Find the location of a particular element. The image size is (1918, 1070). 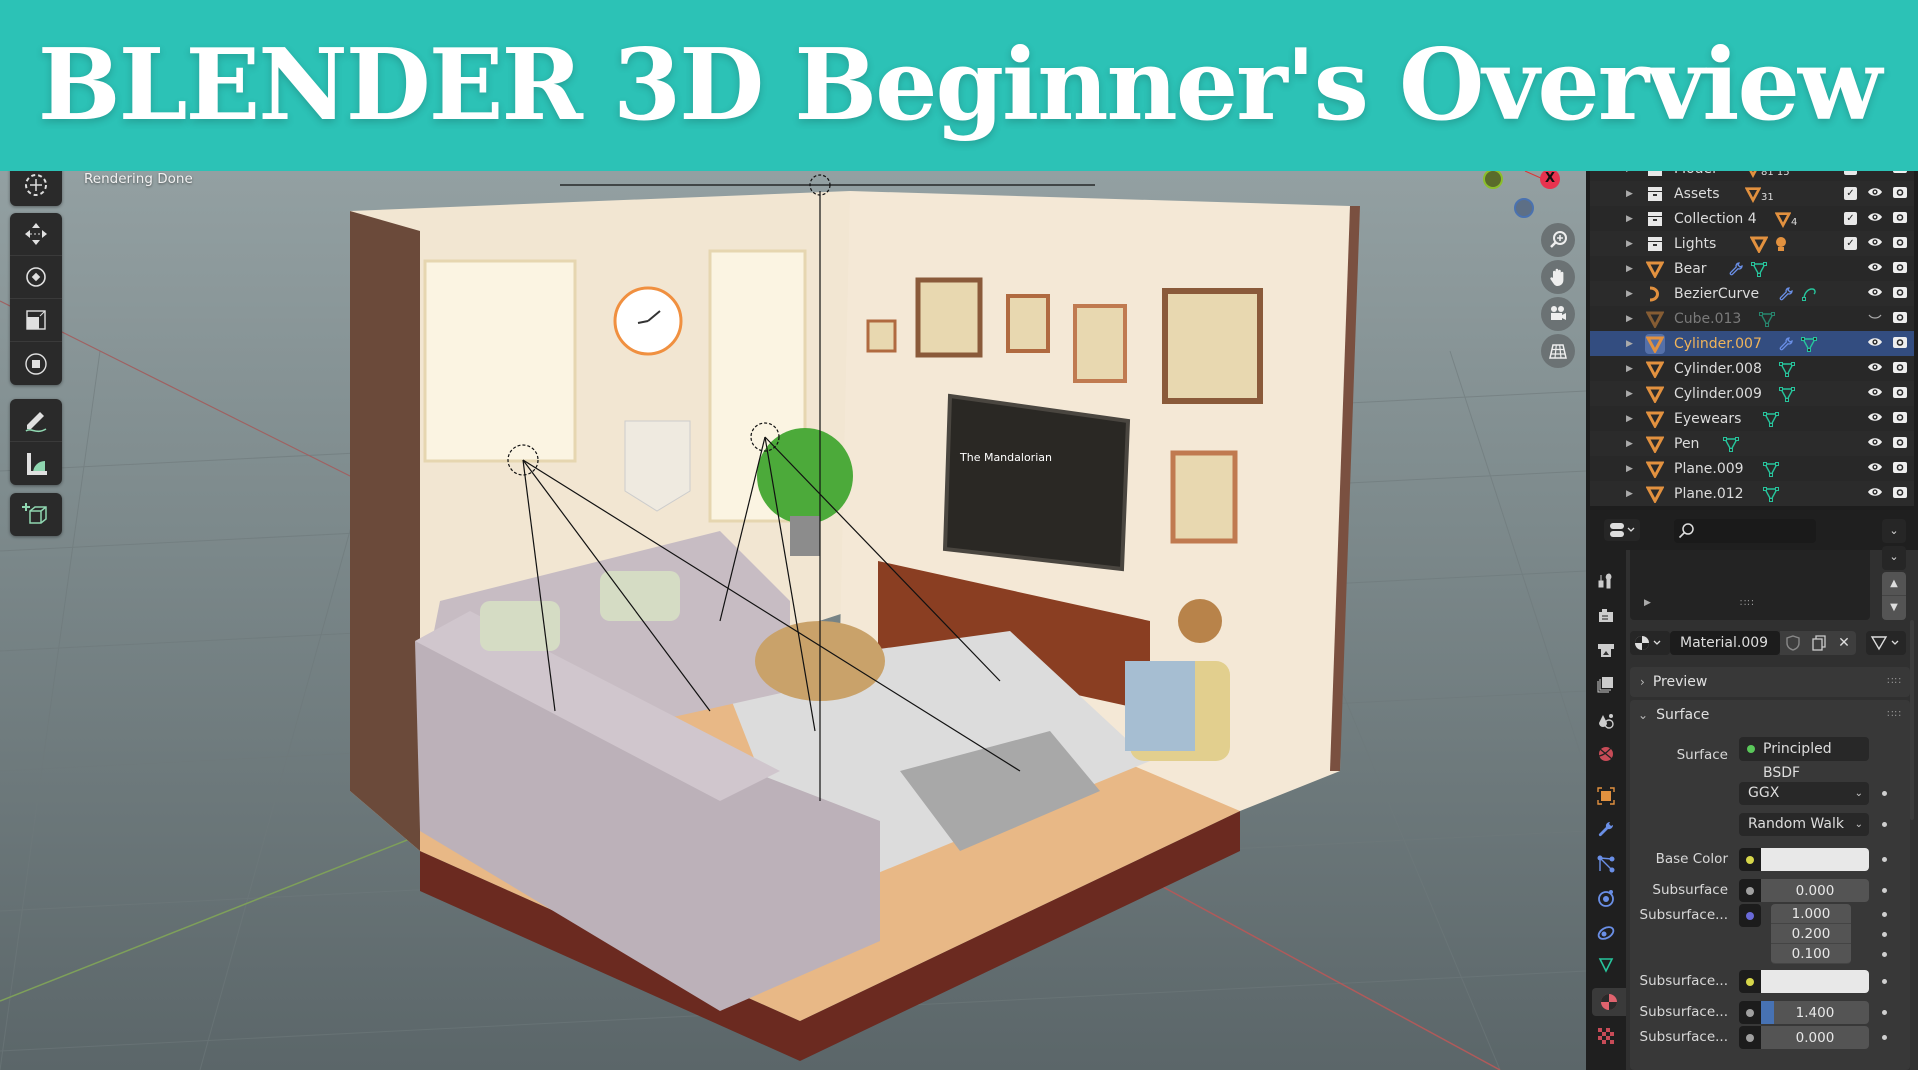

vector-component-field: 0.200 is located at coordinates (1811, 934).